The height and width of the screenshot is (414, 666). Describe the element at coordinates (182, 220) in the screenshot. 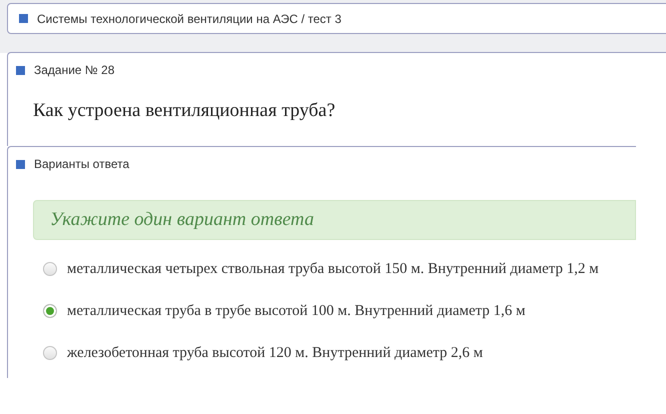

I see `hint-text: Укажите один вариант ответа` at that location.